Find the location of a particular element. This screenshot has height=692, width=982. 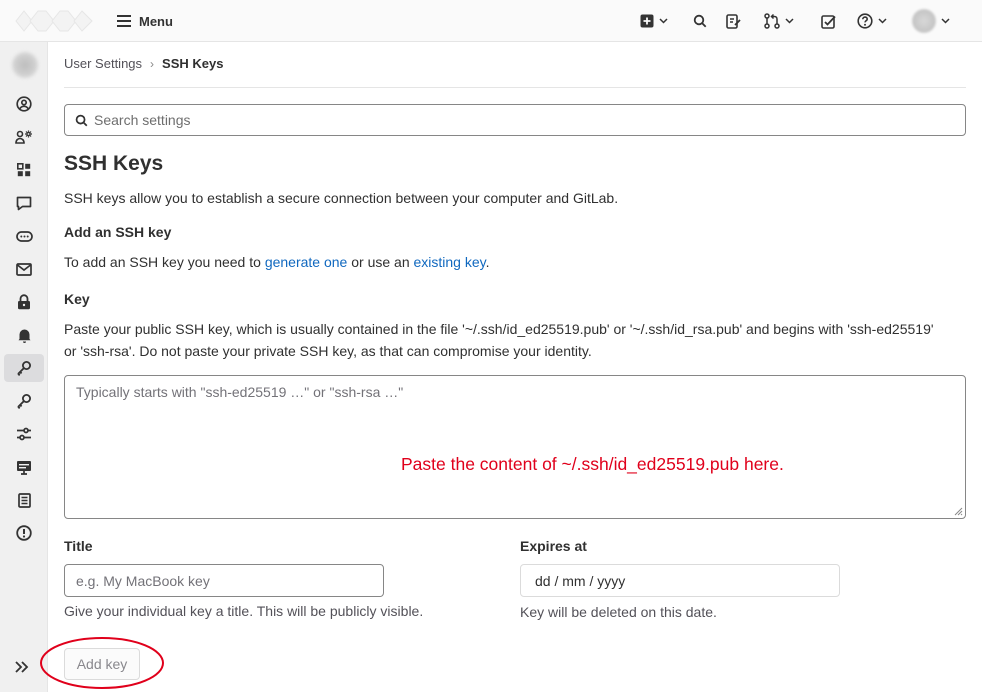

search-settings-box is located at coordinates (515, 120).